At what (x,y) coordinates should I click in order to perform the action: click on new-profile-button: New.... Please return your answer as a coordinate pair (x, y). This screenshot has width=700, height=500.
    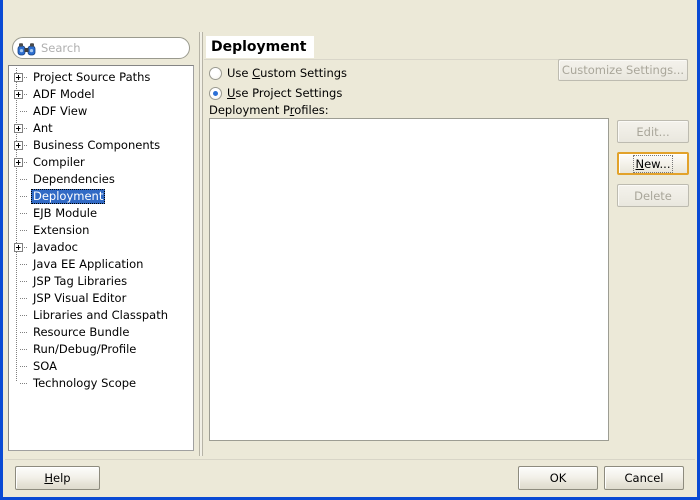
    Looking at the image, I should click on (653, 163).